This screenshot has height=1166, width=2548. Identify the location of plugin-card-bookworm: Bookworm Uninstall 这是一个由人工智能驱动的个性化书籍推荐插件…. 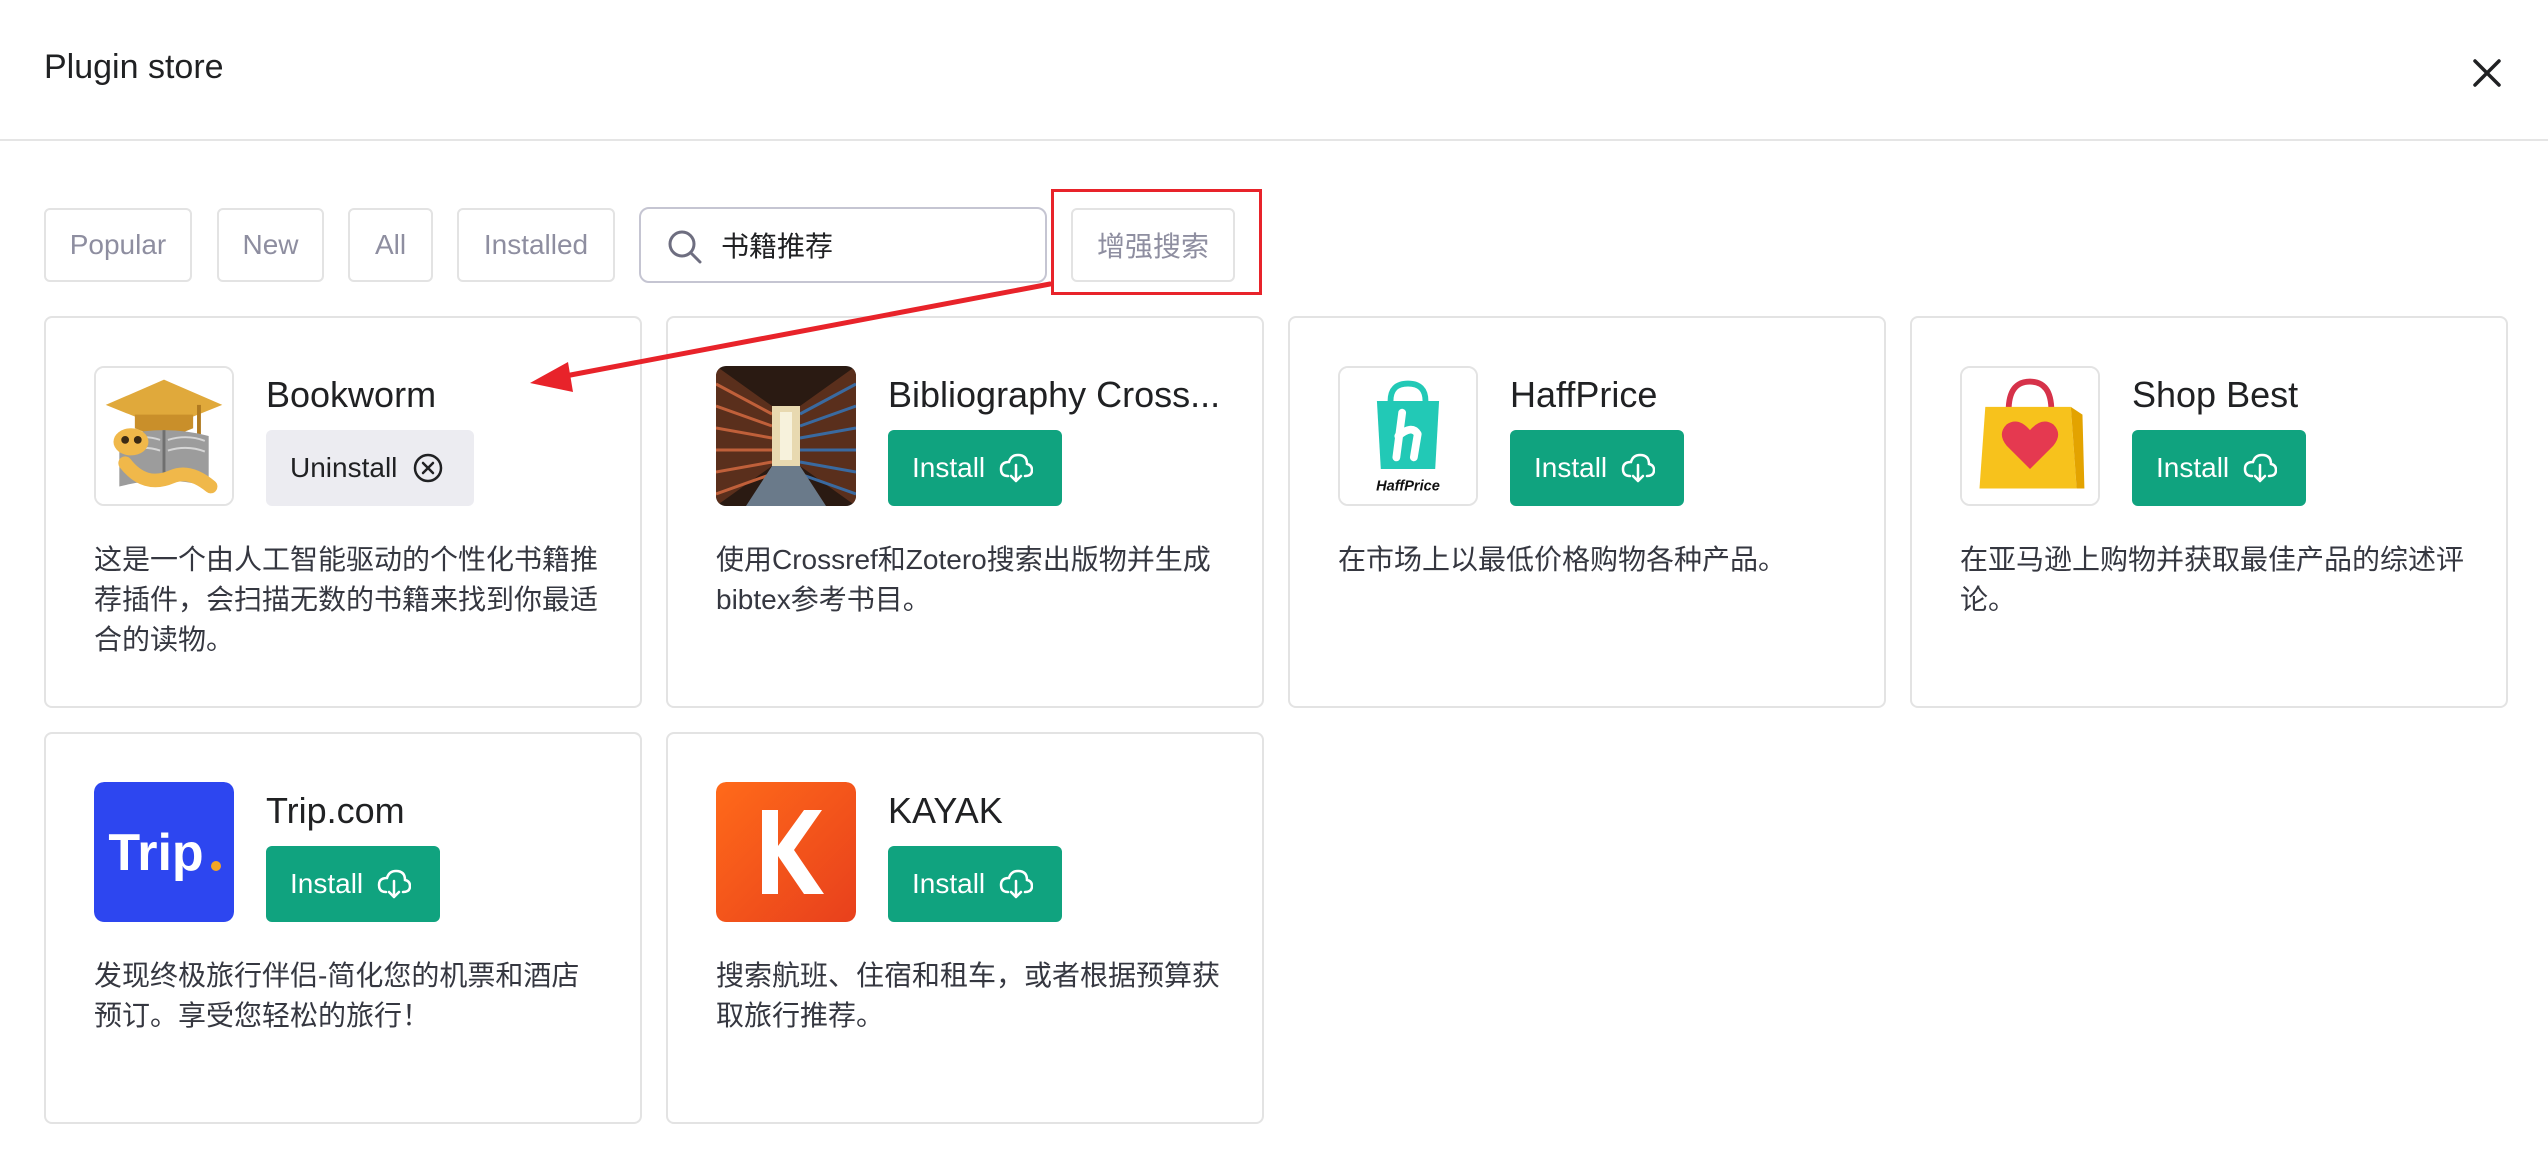
(343, 512).